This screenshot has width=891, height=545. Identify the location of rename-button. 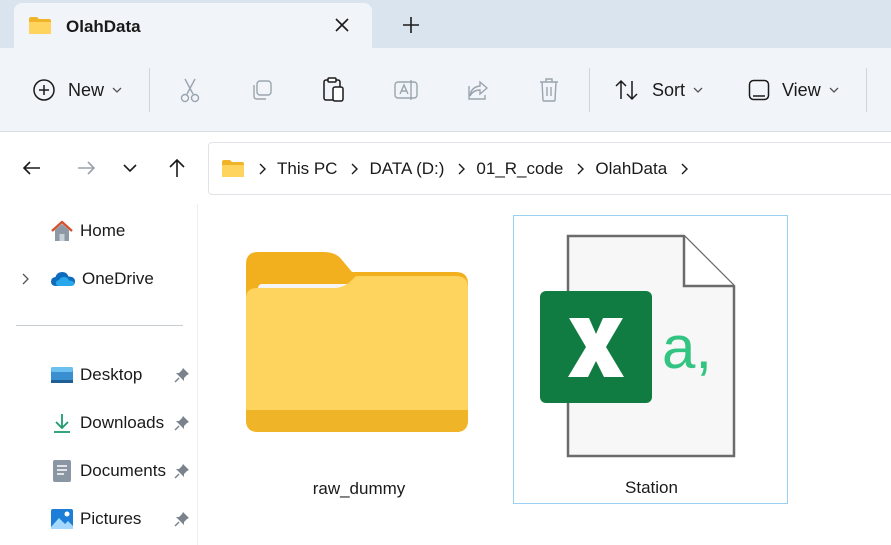
(406, 90).